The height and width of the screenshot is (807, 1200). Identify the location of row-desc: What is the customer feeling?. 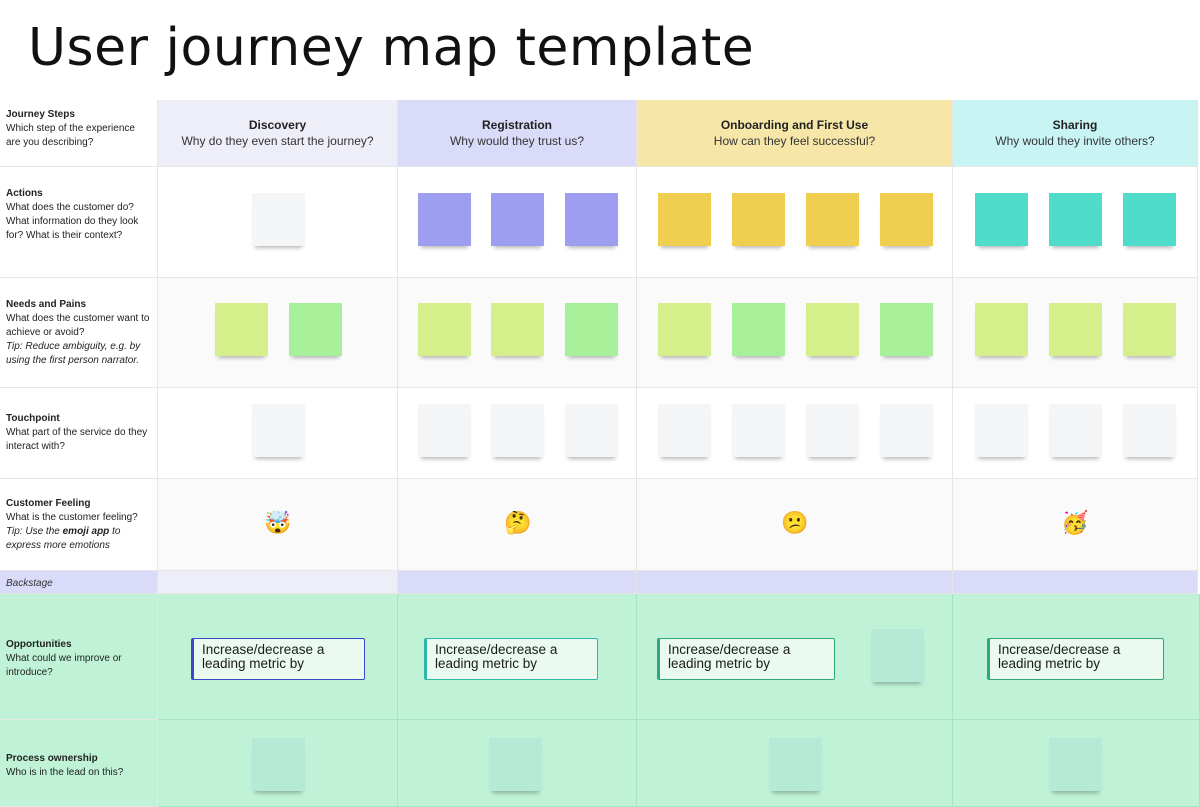
(72, 517).